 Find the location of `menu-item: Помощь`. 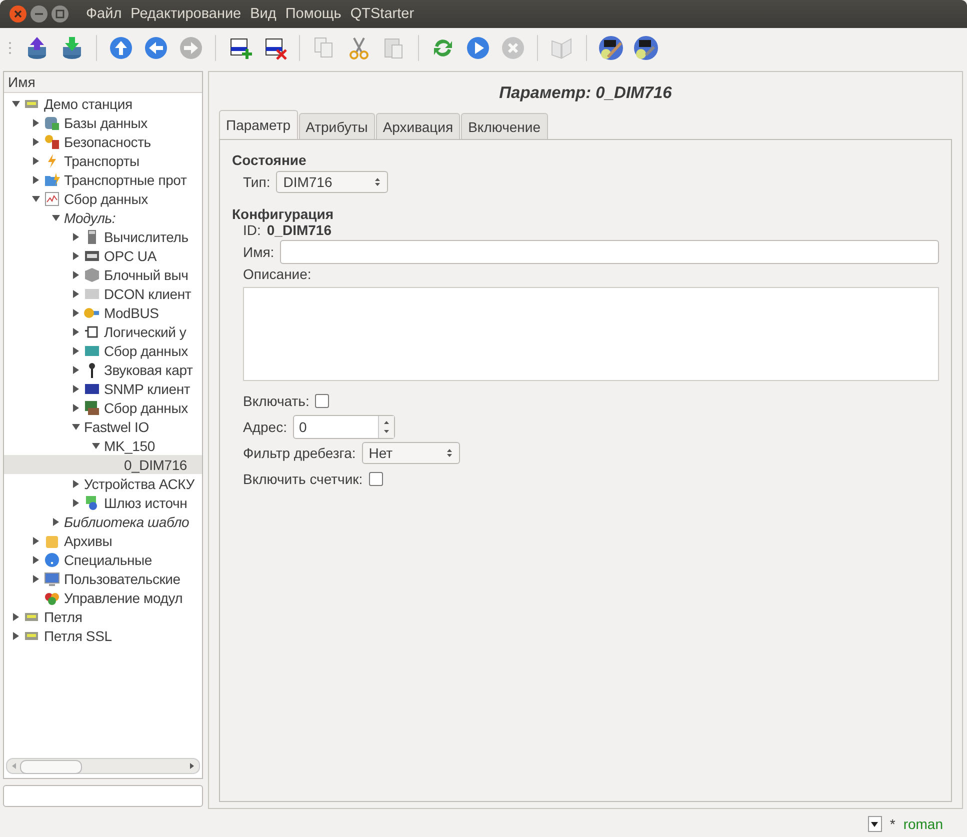

menu-item: Помощь is located at coordinates (313, 14).